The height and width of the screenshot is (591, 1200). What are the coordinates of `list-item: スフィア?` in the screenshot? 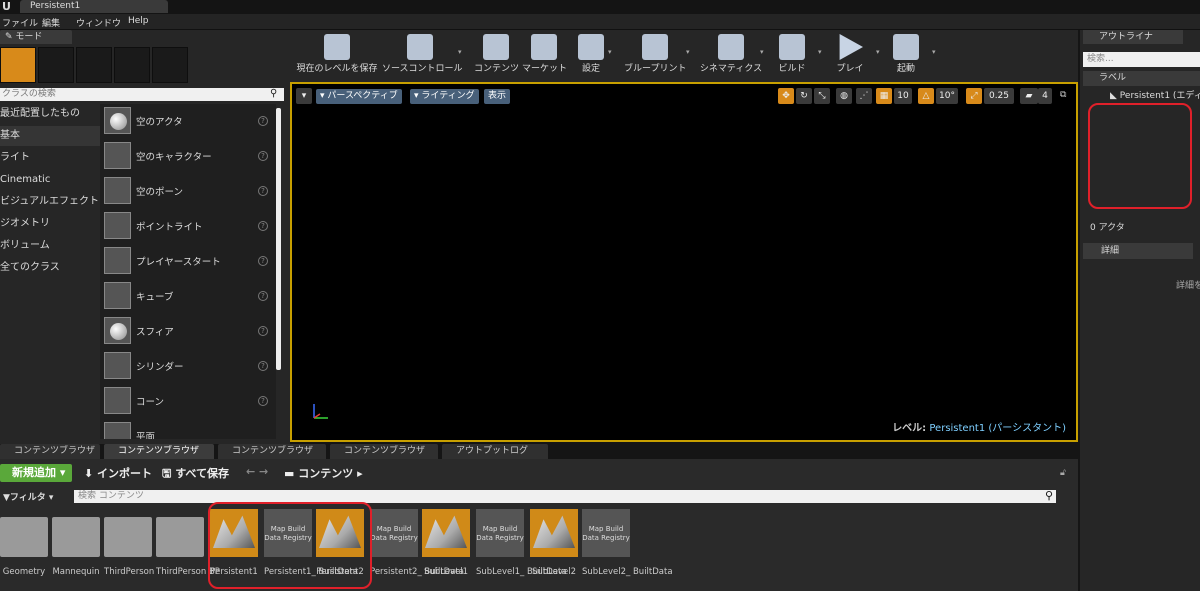 It's located at (188, 331).